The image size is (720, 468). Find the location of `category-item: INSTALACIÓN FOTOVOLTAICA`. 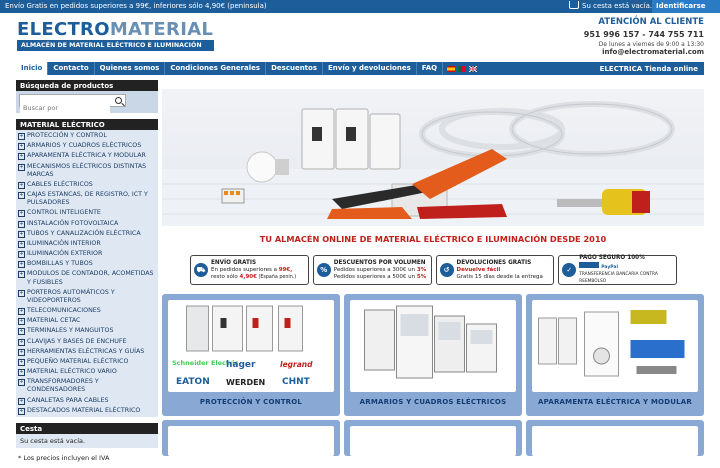

category-item: INSTALACIÓN FOTOVOLTAICA is located at coordinates (87, 224).